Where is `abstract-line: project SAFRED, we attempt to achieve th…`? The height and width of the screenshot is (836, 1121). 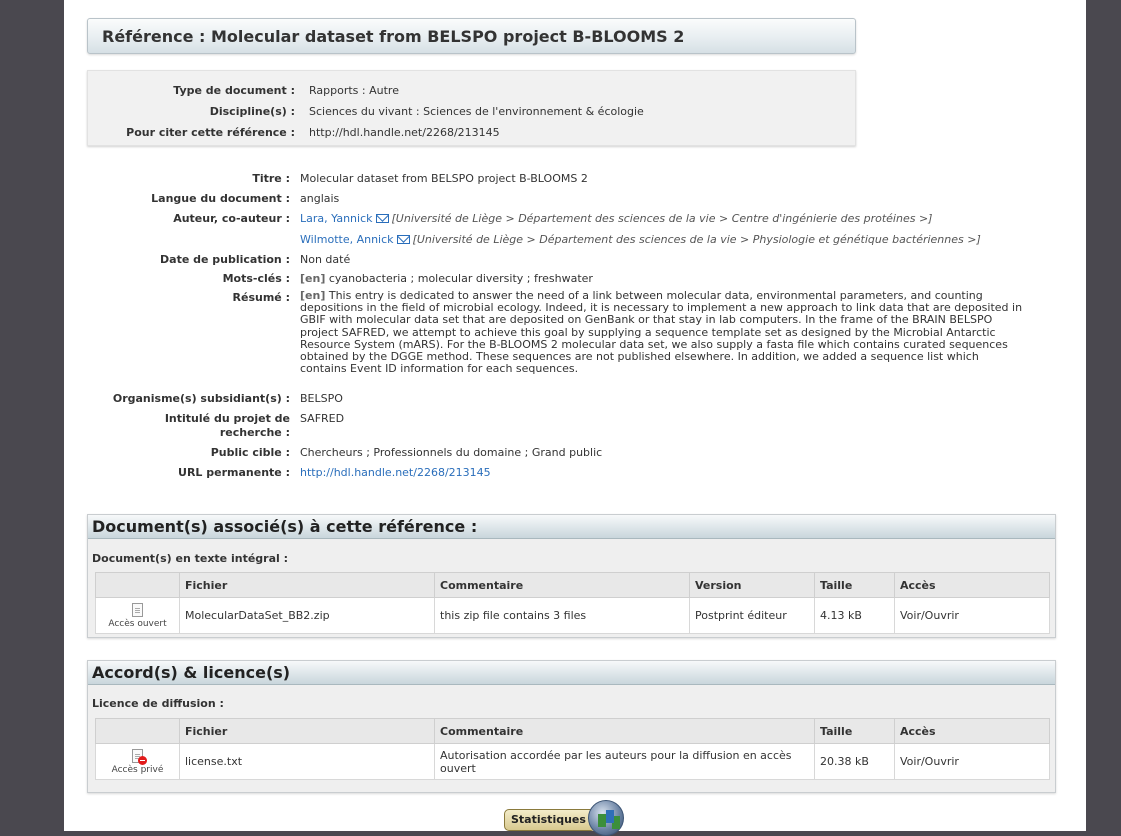
abstract-line: project SAFRED, we attempt to achieve th… is located at coordinates (648, 332).